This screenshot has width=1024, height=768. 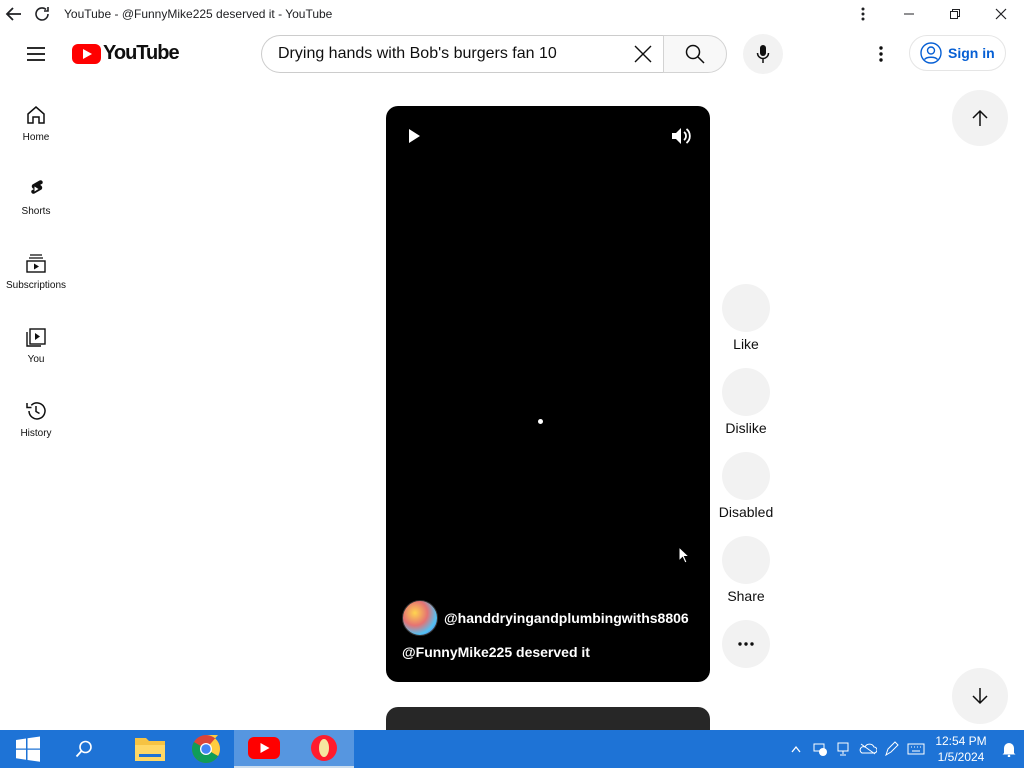 What do you see at coordinates (36, 285) in the screenshot?
I see `guide-item-label: Subscriptions` at bounding box center [36, 285].